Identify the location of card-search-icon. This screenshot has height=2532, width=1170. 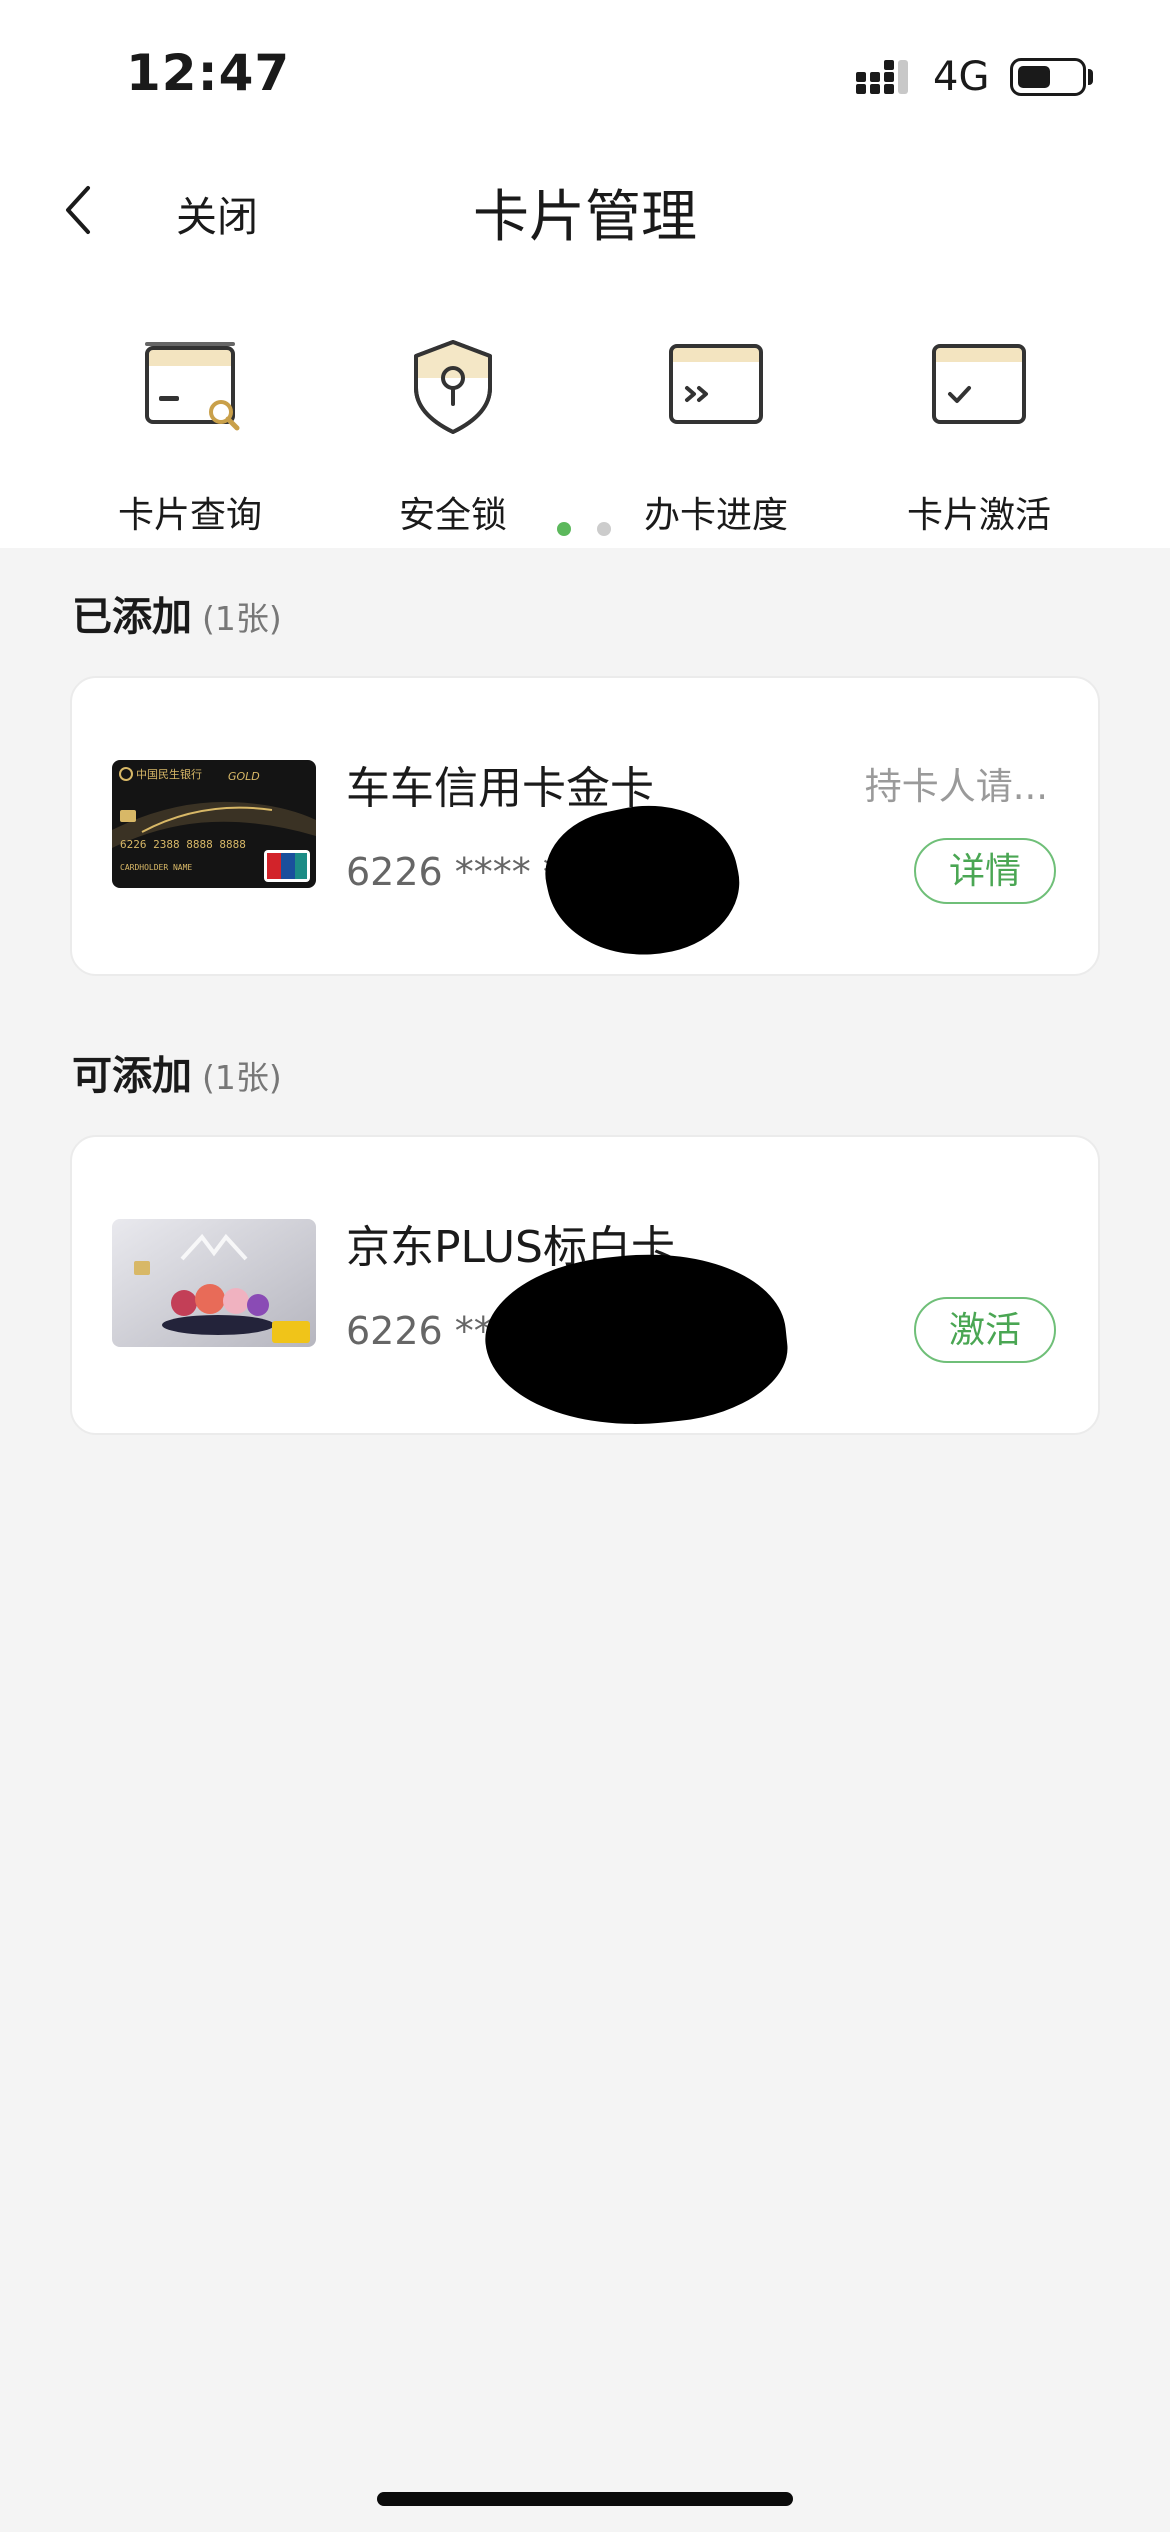
(192, 386).